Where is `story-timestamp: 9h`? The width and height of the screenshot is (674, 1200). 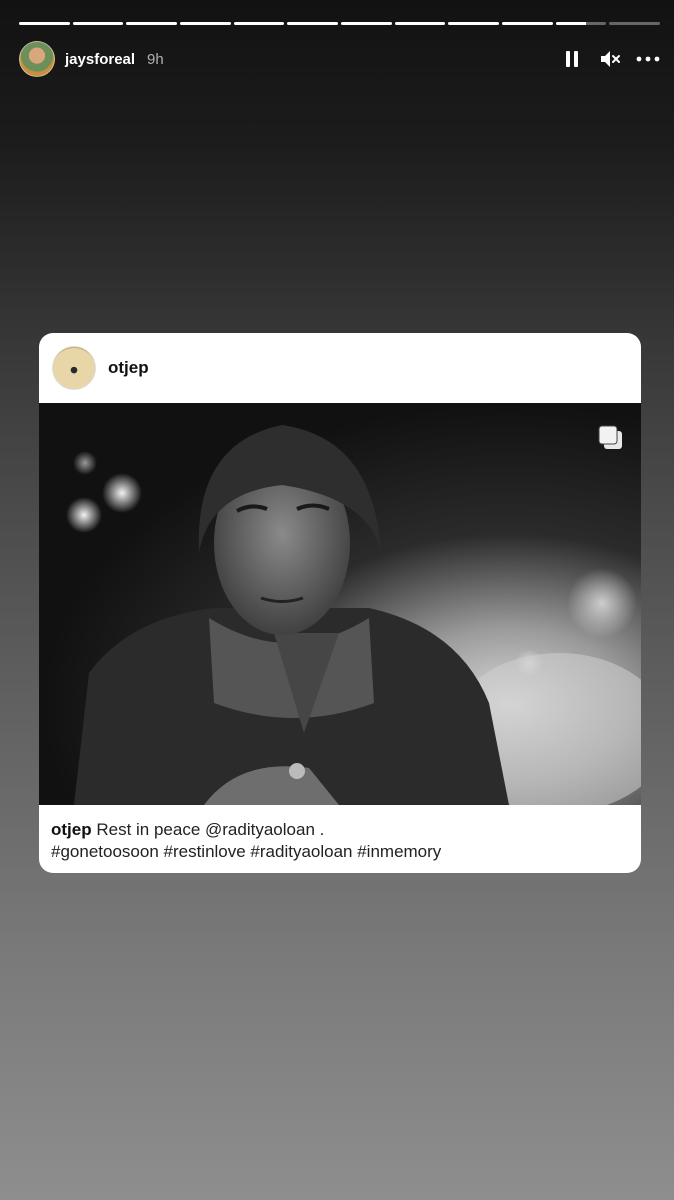 story-timestamp: 9h is located at coordinates (155, 59).